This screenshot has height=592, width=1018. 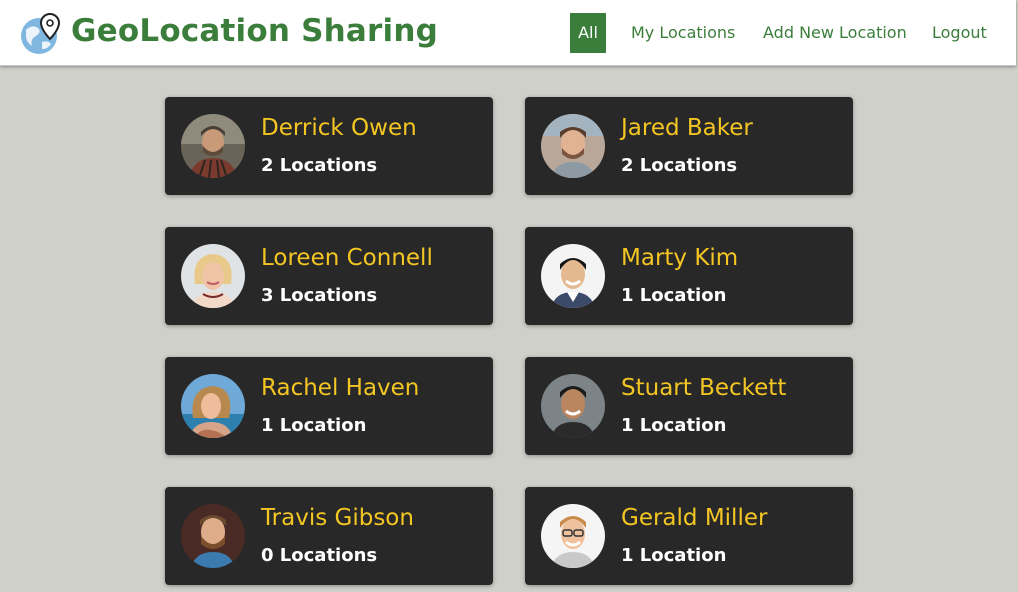 What do you see at coordinates (319, 295) in the screenshot?
I see `location-count: 3 Locations` at bounding box center [319, 295].